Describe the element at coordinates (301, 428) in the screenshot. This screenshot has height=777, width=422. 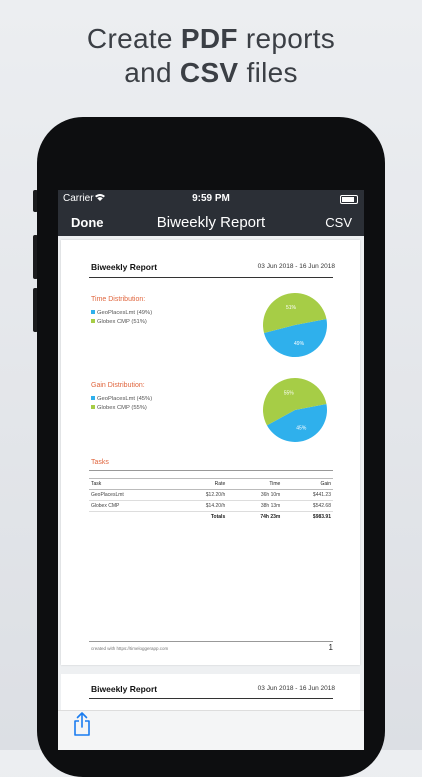
I see `gain-pie-slice-label-0: 45%` at that location.